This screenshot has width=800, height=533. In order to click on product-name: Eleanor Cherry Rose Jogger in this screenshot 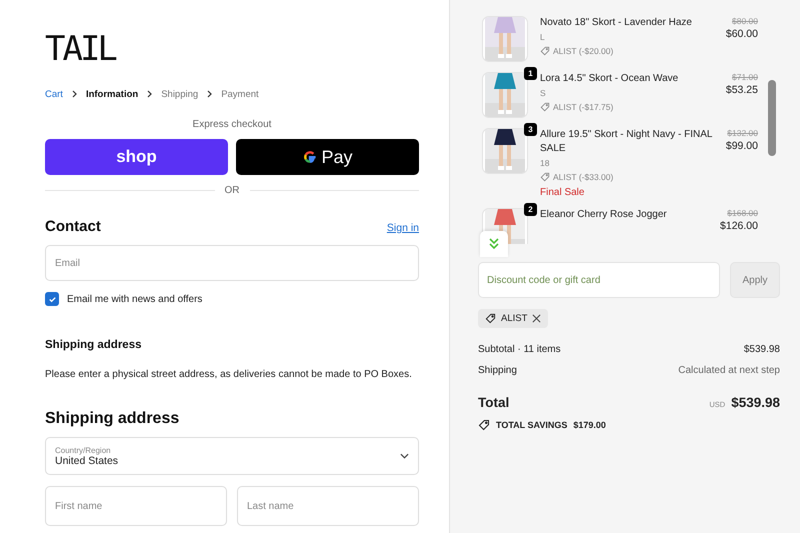, I will do `click(604, 215)`.